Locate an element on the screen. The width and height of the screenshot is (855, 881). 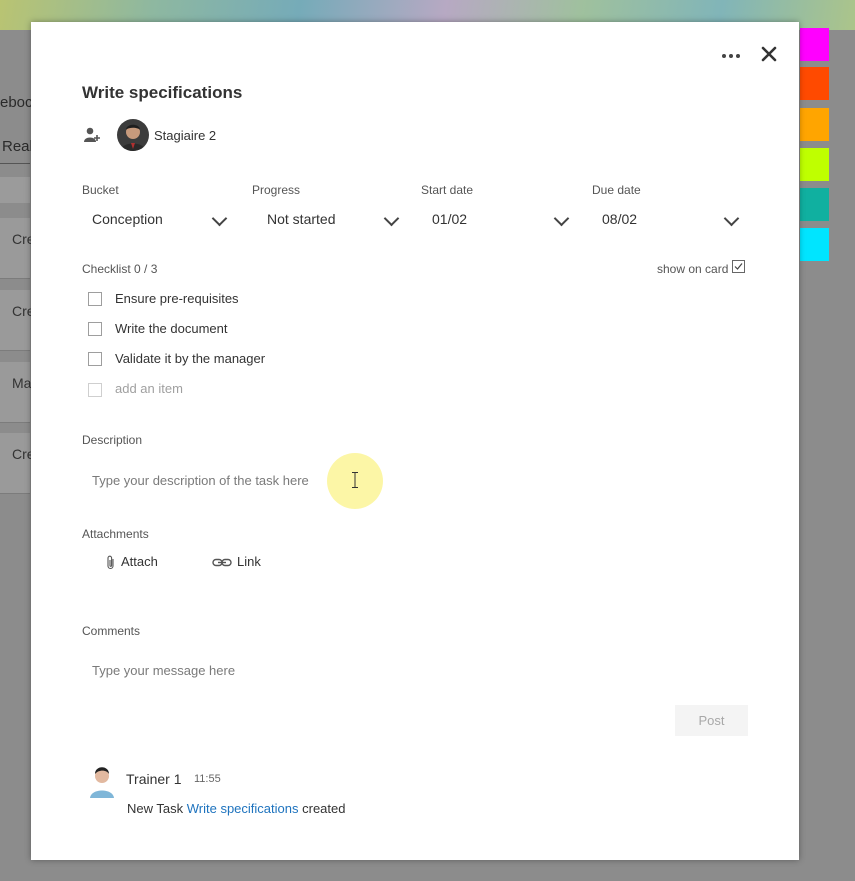
comments-label: Comments is located at coordinates (111, 631).